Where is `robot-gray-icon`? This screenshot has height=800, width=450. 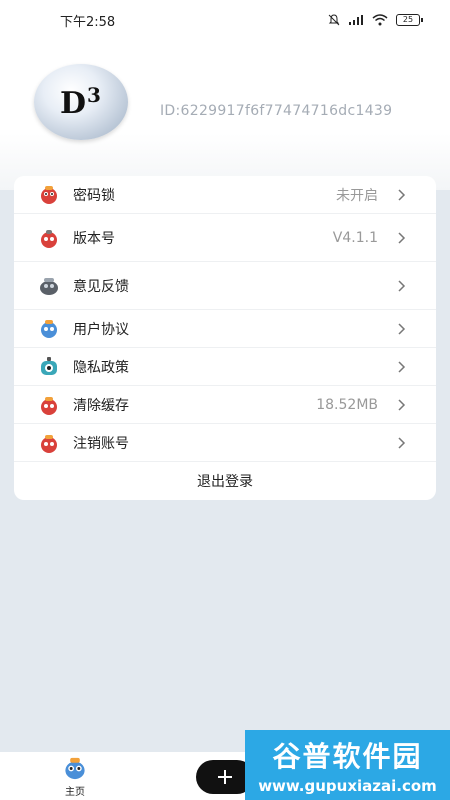
robot-gray-icon is located at coordinates (49, 286).